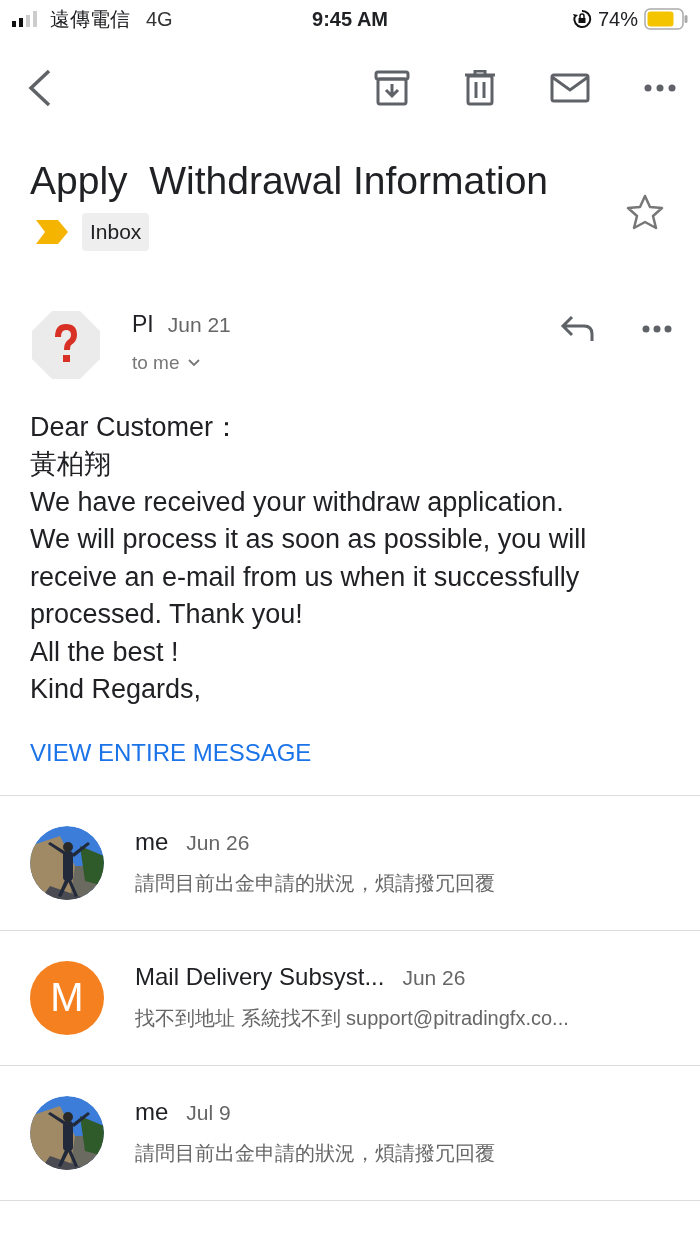  I want to click on message-line: 黃柏翔, so click(71, 465).